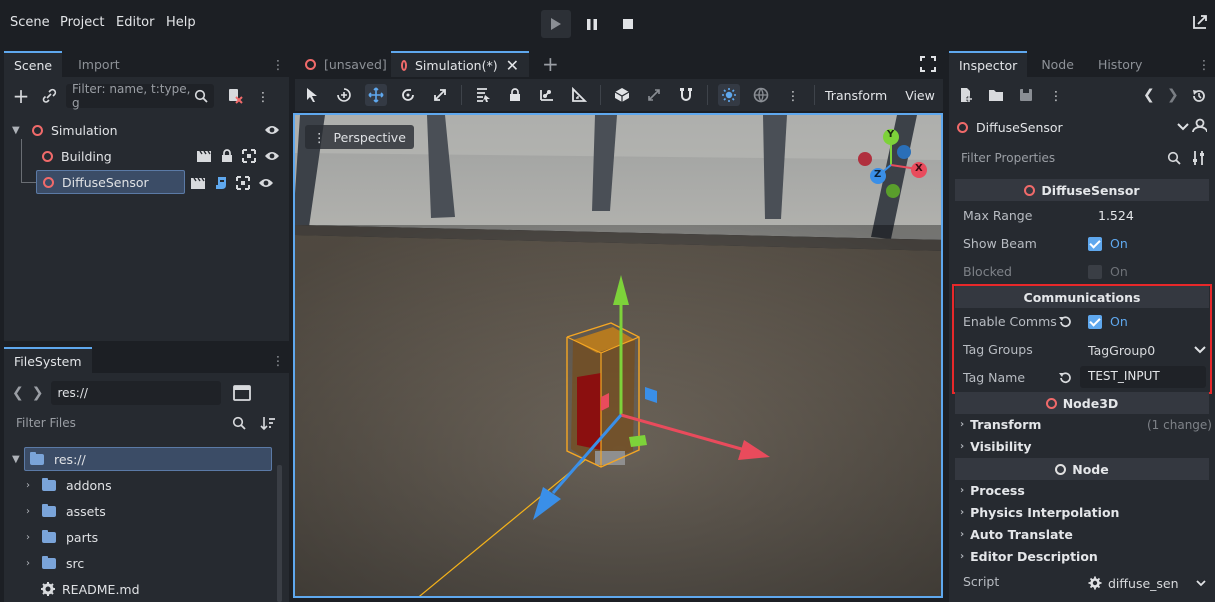 This screenshot has height=602, width=1215. I want to click on tab-import: Import, so click(99, 64).